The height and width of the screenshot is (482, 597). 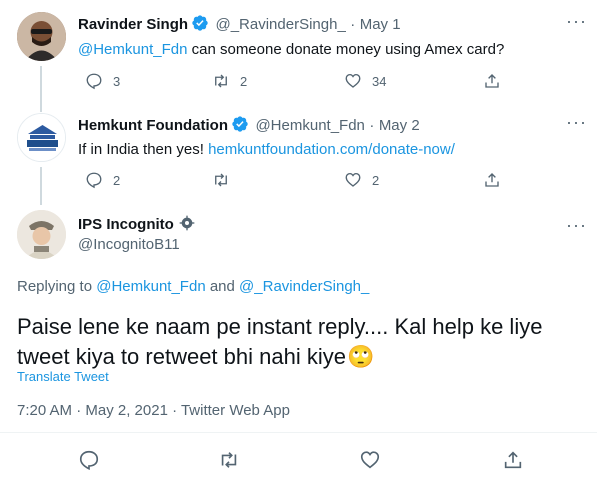 I want to click on tweet-text-line-2: tweet kiya to retweet bhi nahi kiye, so click(x=181, y=356).